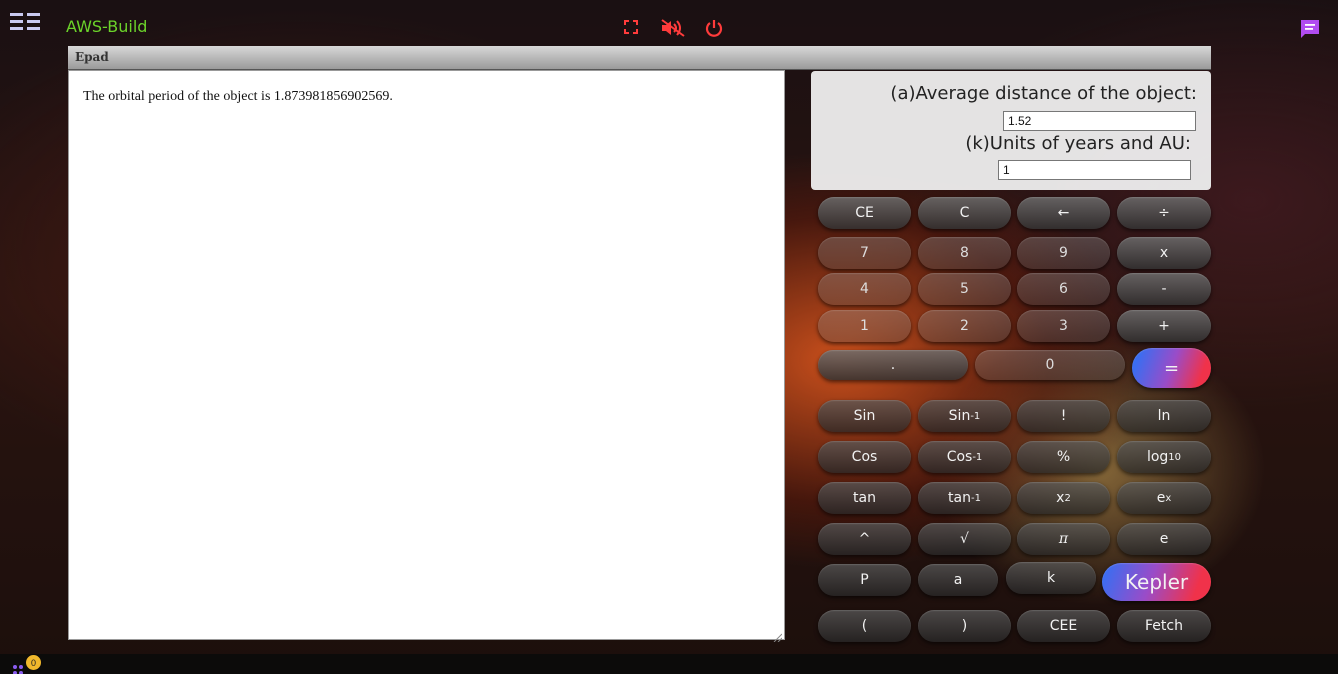 The height and width of the screenshot is (674, 1338). Describe the element at coordinates (1063, 416) in the screenshot. I see `factorial-button: !` at that location.